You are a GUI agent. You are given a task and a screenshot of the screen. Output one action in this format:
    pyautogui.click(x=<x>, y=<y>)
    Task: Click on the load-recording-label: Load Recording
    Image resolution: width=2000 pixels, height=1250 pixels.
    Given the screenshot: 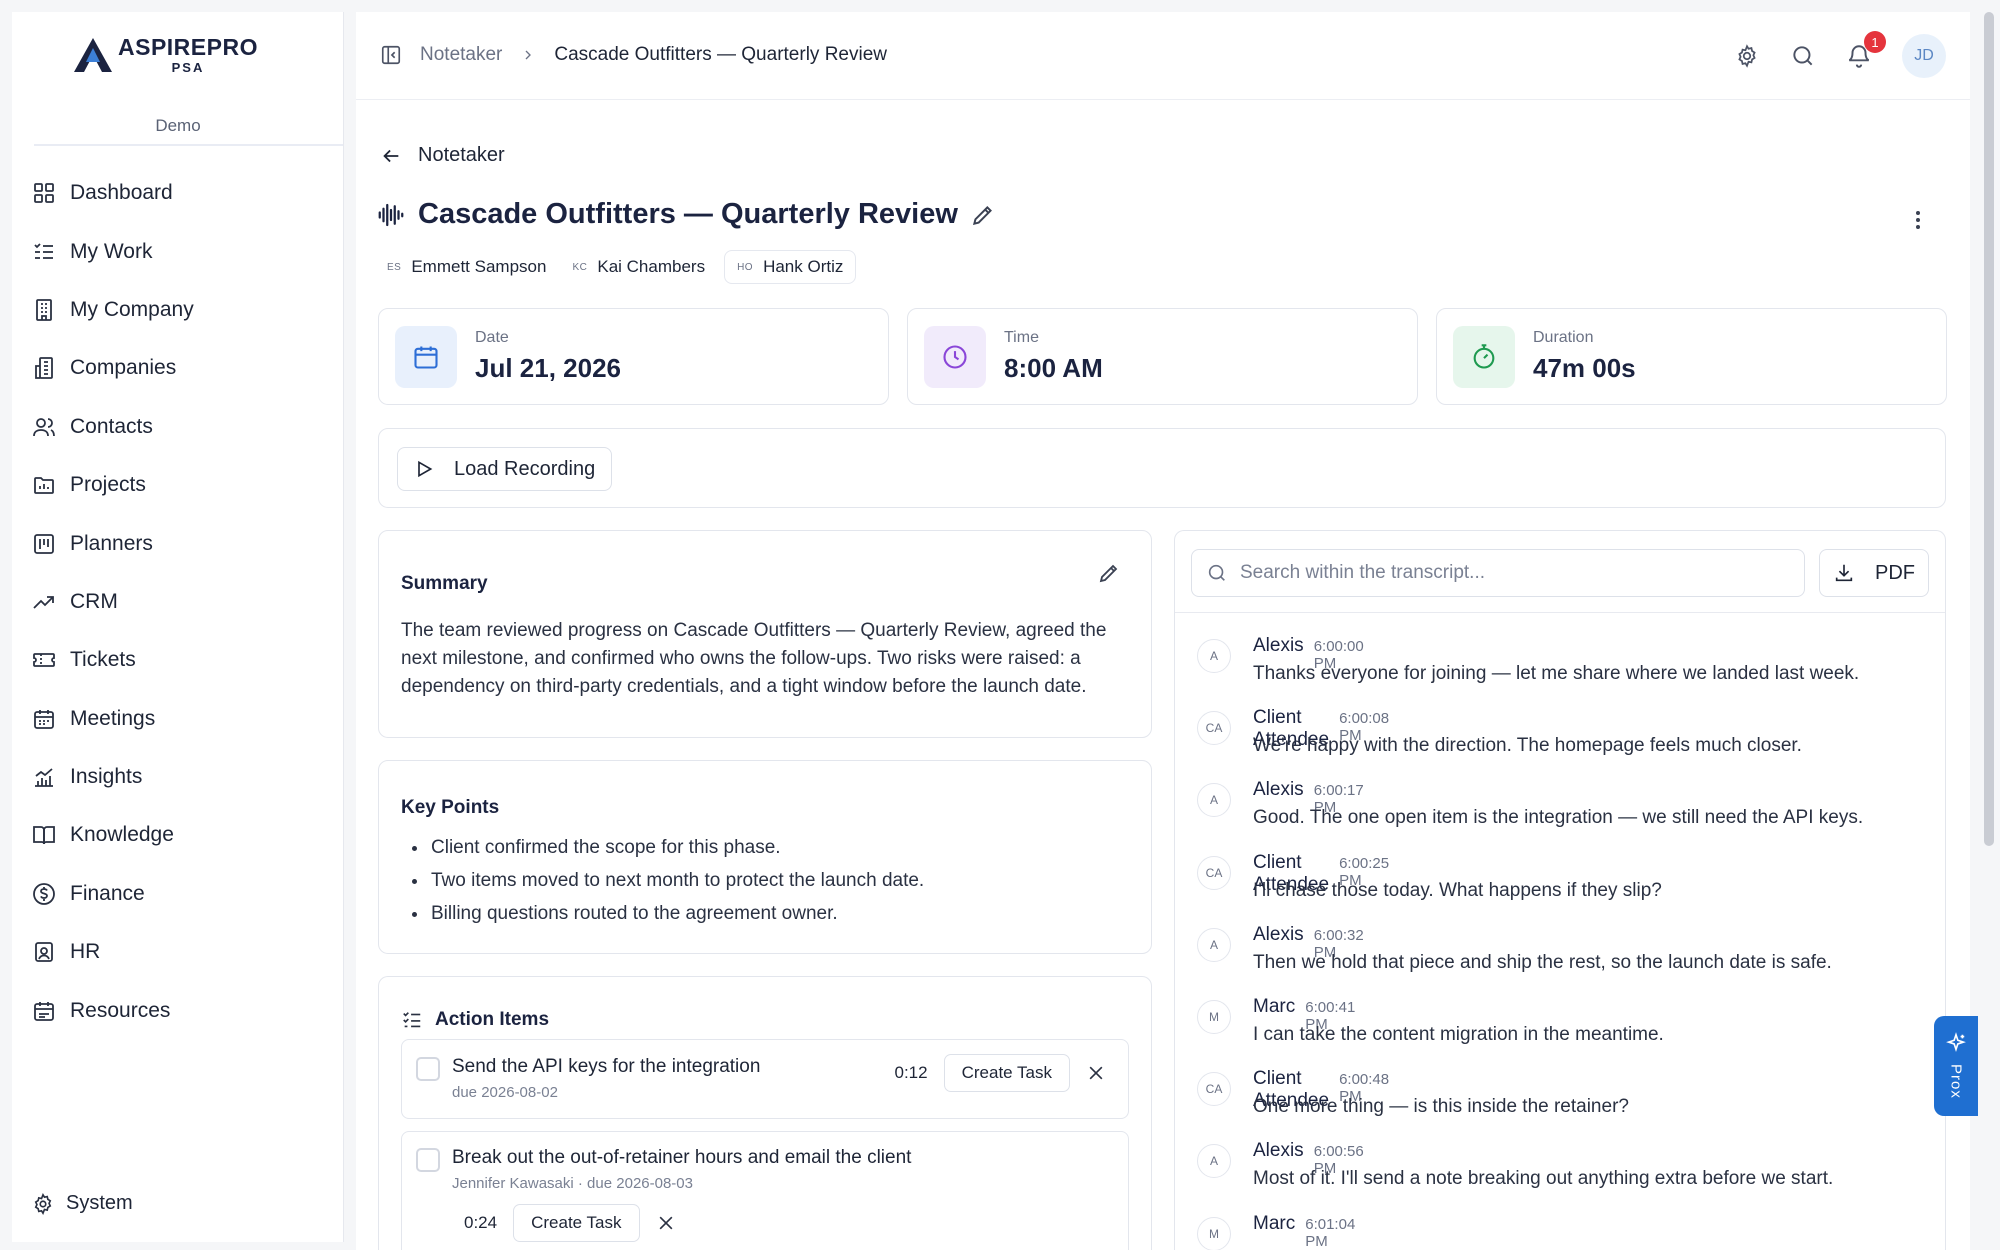 What is the action you would take?
    pyautogui.click(x=525, y=468)
    